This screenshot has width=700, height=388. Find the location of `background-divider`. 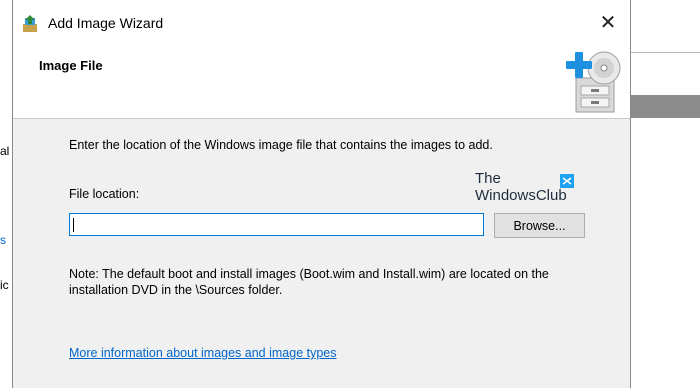

background-divider is located at coordinates (665, 52).